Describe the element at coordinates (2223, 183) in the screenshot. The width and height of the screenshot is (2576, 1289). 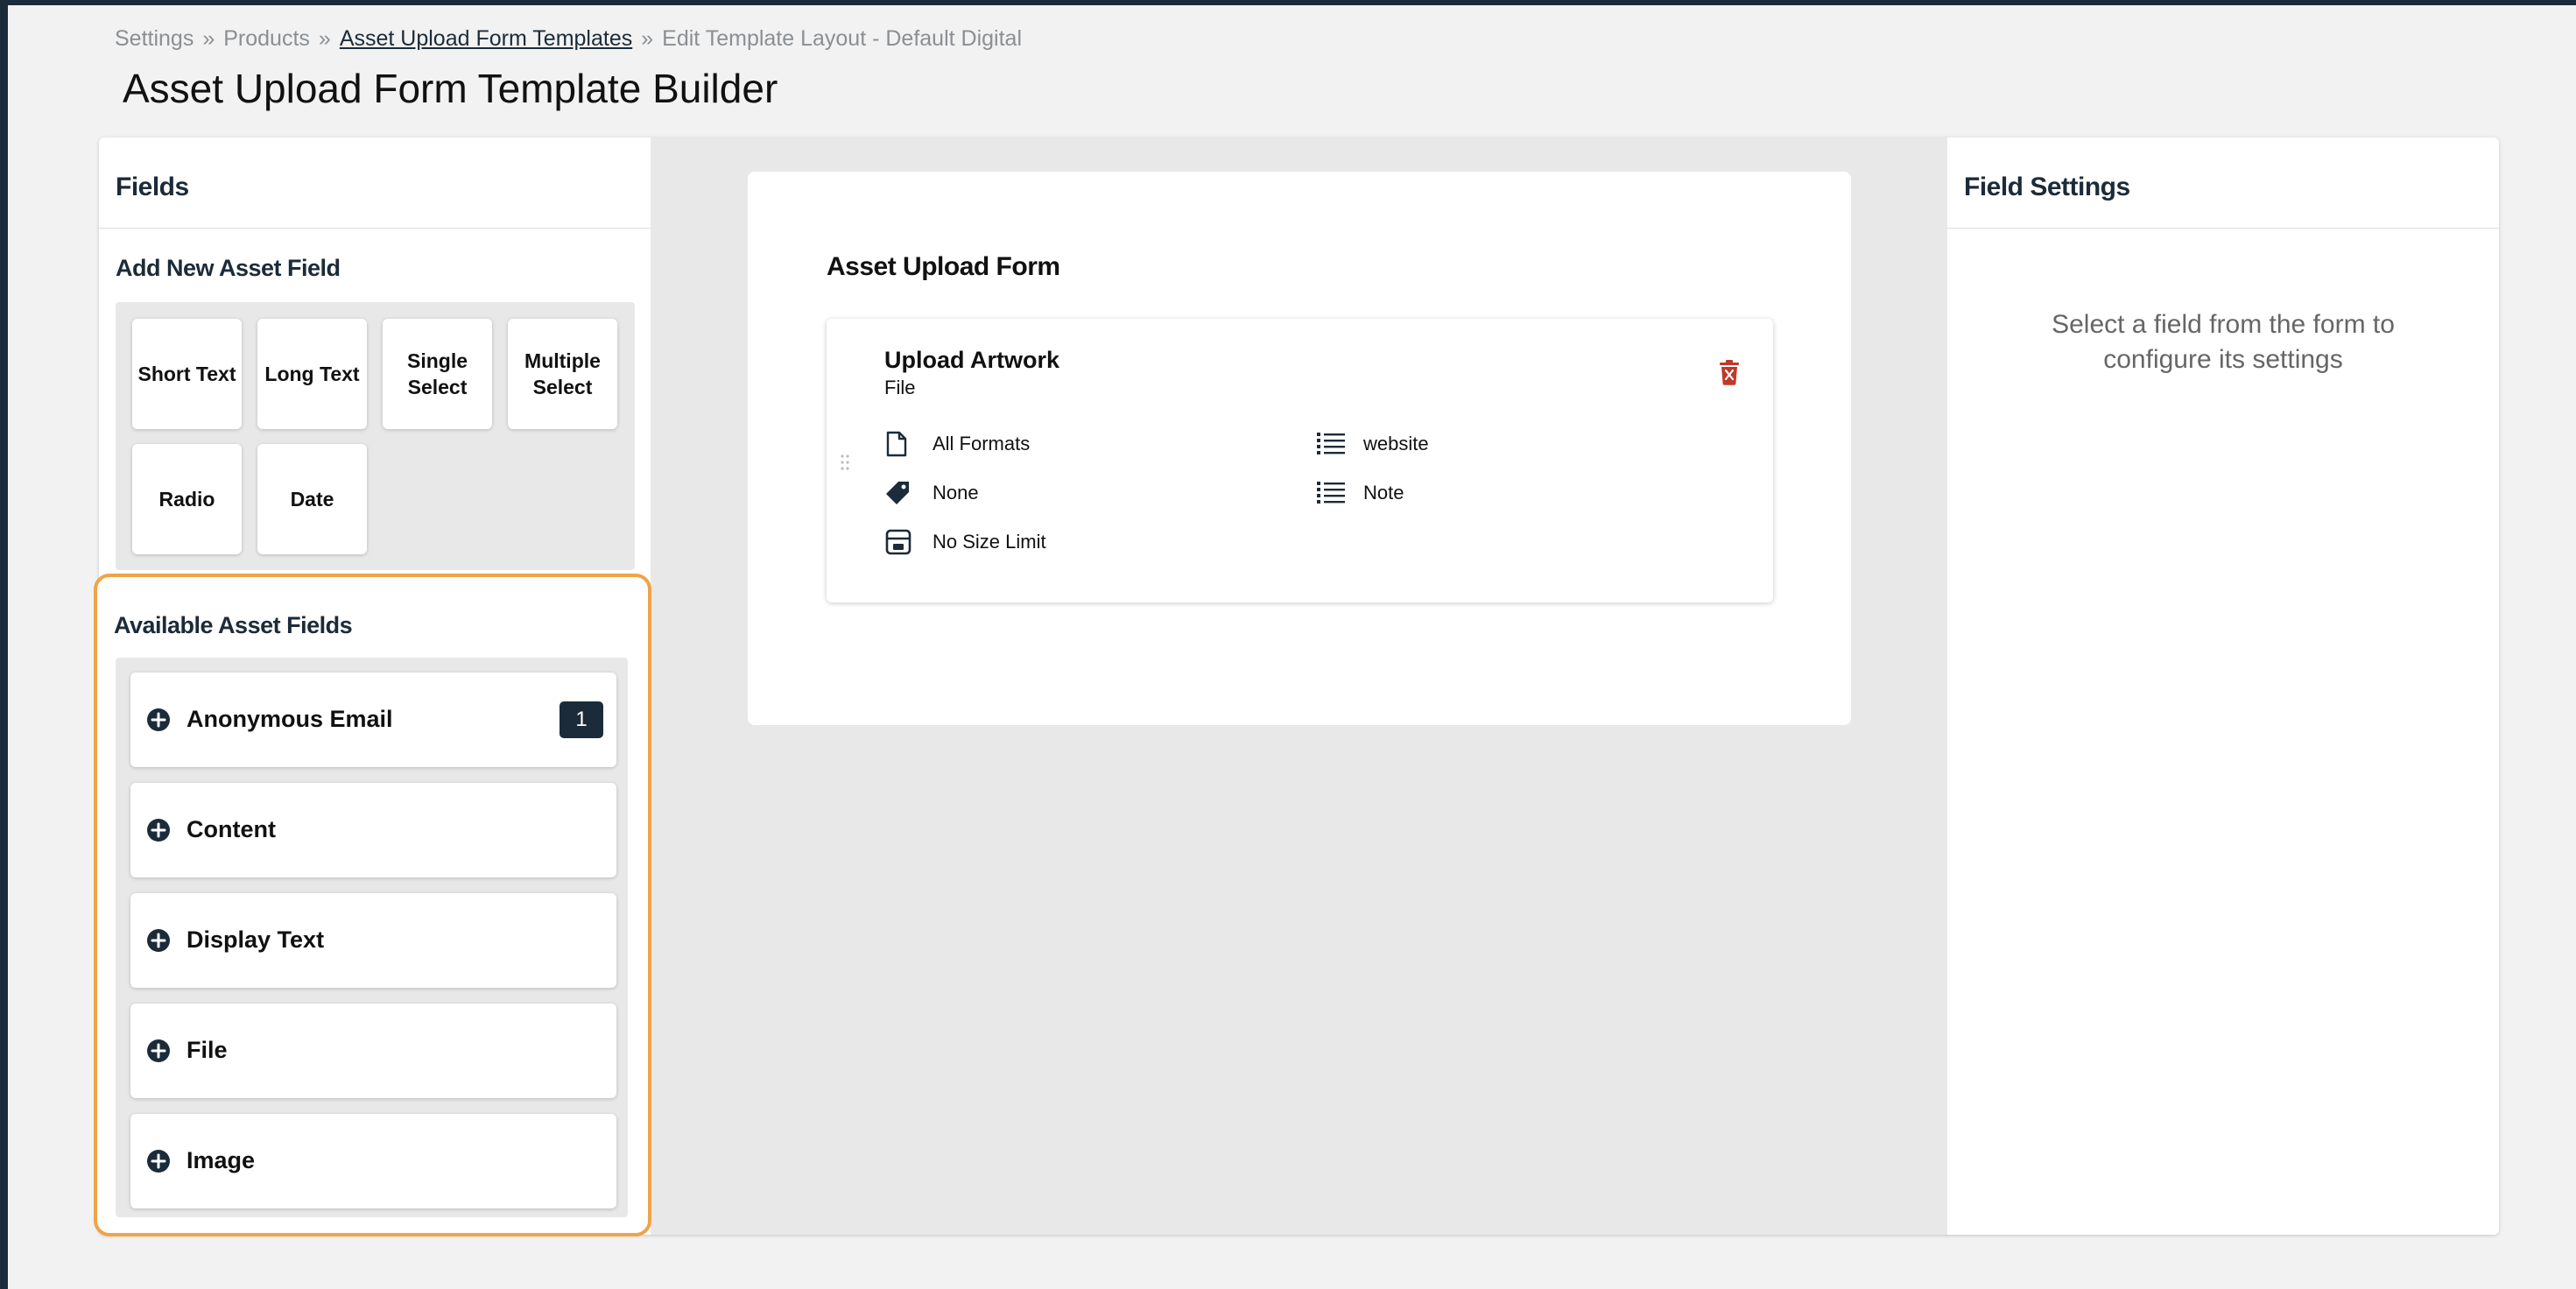
I see `field-settings-title: Field Settings` at that location.